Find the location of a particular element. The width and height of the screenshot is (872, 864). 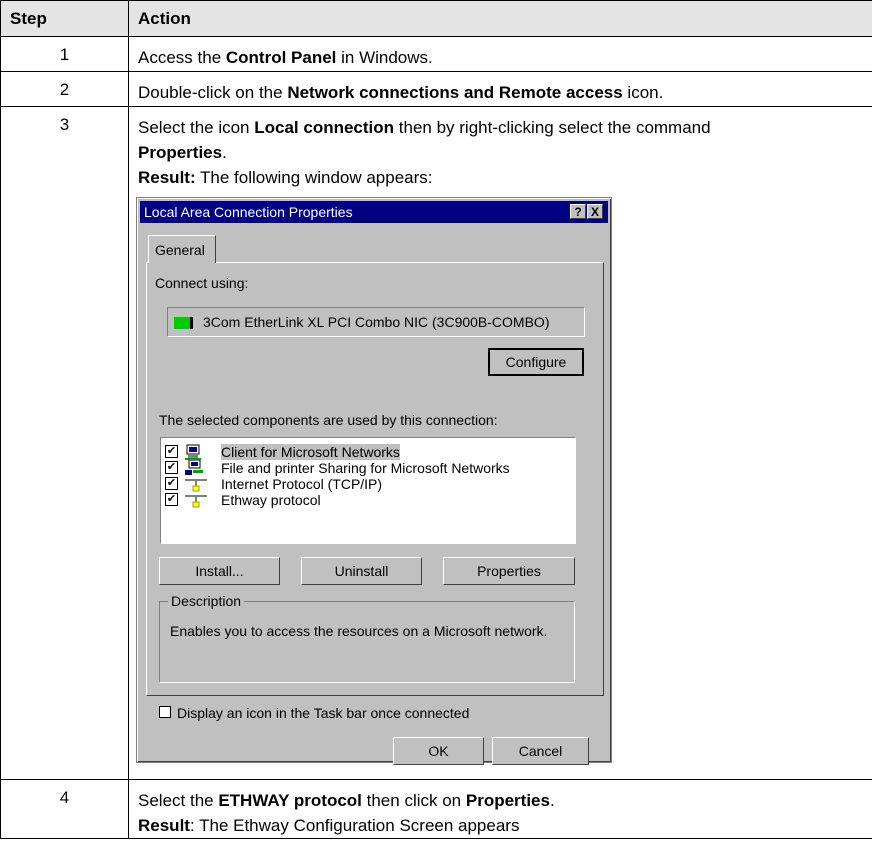

network-adapter-icon is located at coordinates (183, 323).